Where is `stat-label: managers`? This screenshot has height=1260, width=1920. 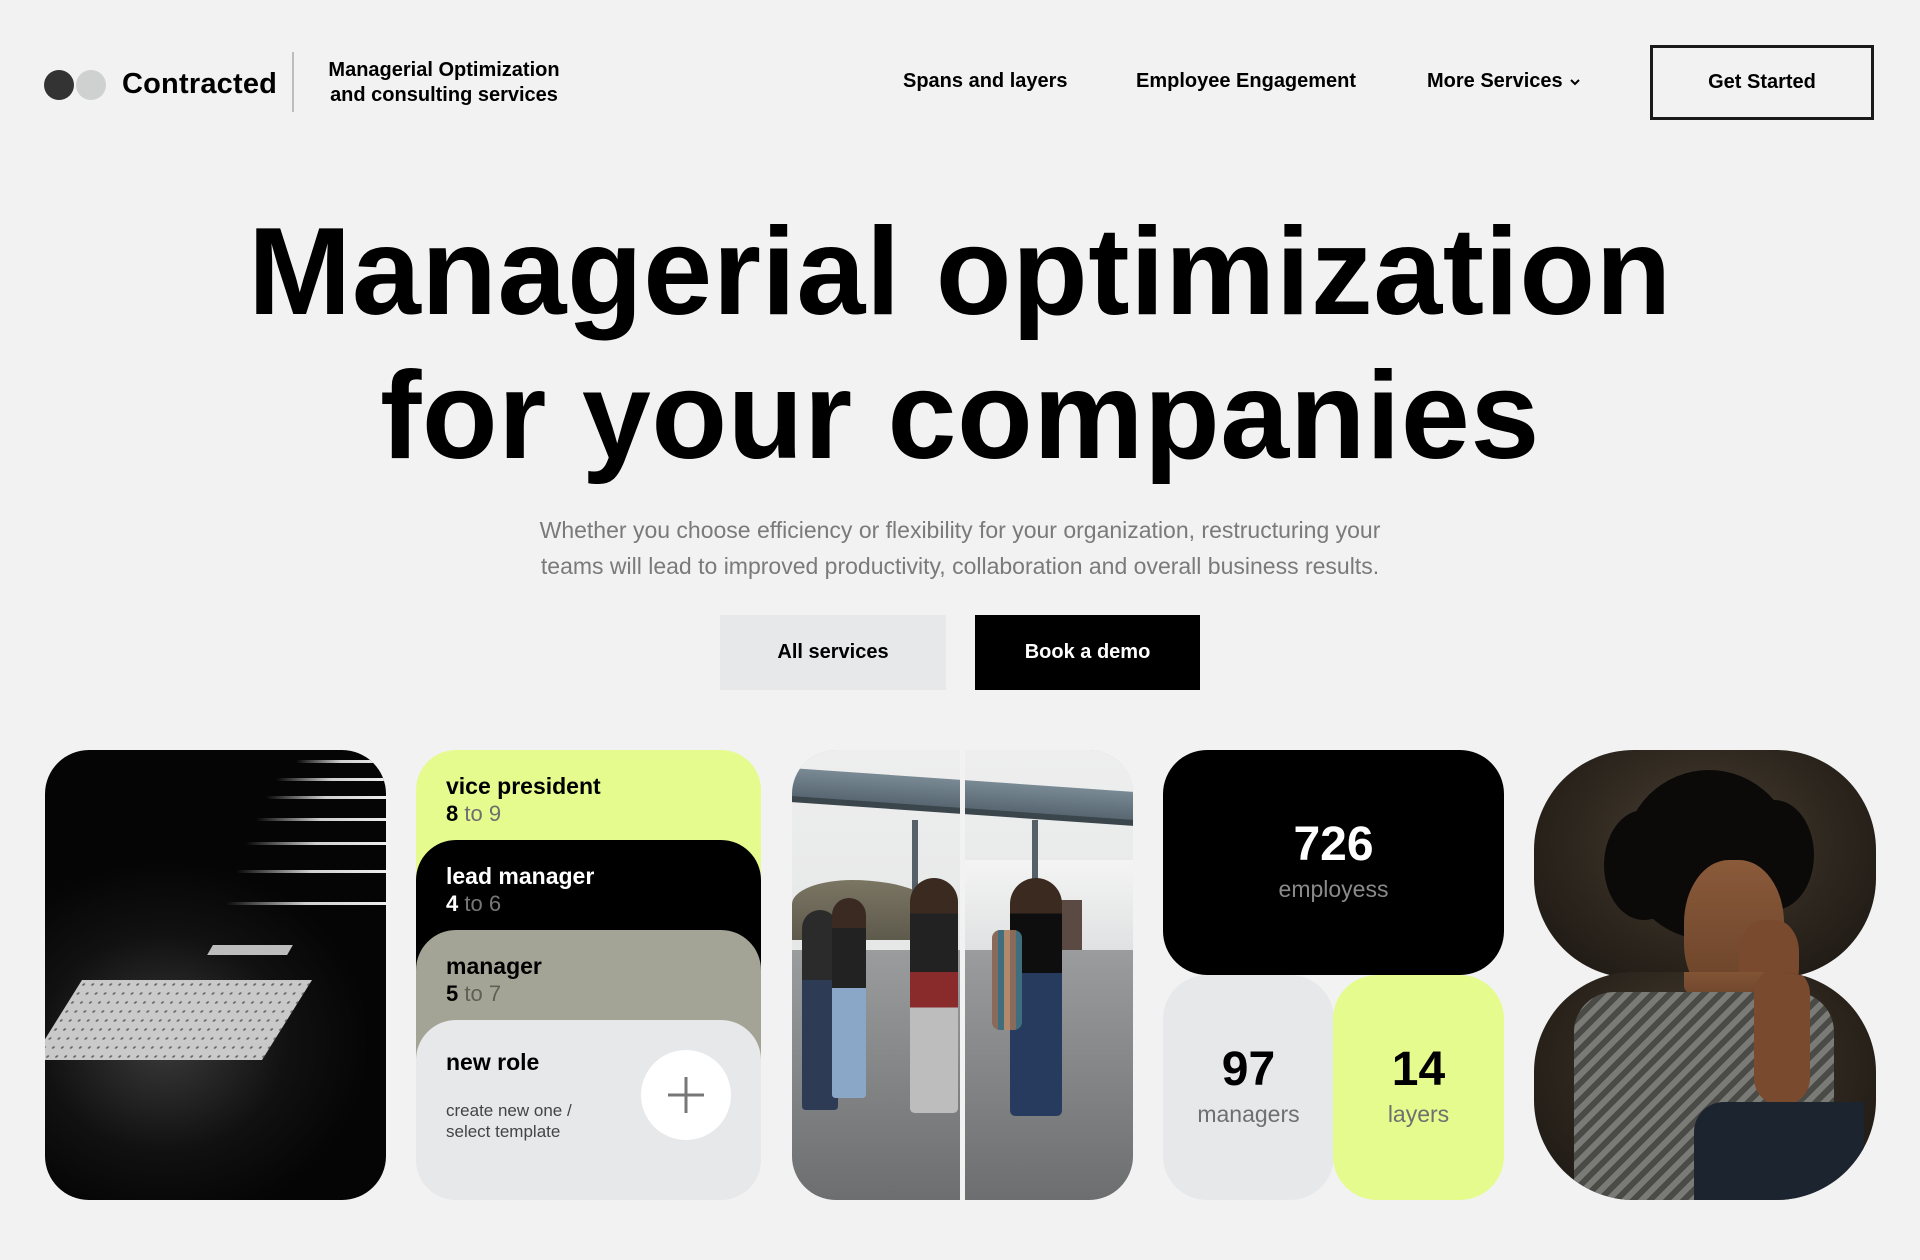
stat-label: managers is located at coordinates (1248, 1114).